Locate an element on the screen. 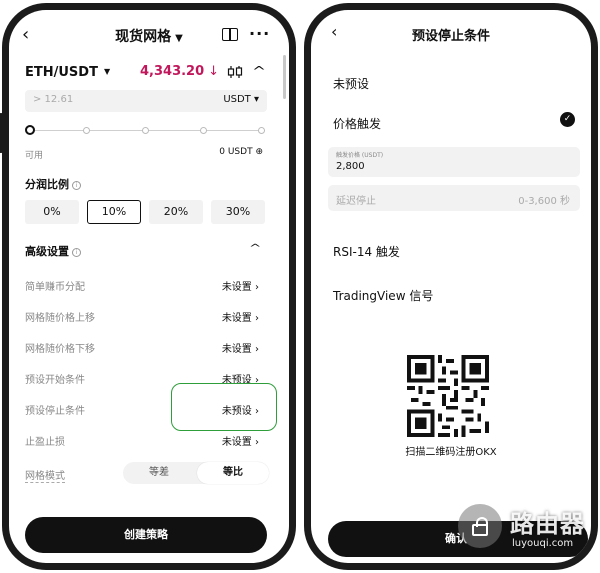  book-icon is located at coordinates (230, 34).